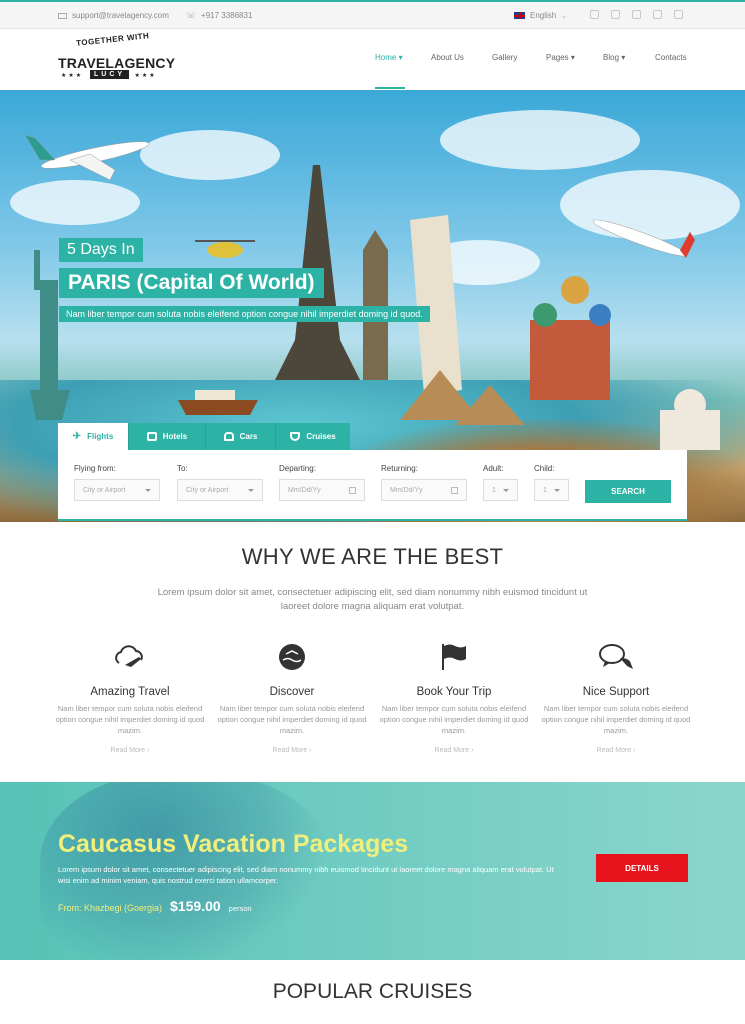 This screenshot has height=1024, width=745. I want to click on helicopter, so click(225, 249).